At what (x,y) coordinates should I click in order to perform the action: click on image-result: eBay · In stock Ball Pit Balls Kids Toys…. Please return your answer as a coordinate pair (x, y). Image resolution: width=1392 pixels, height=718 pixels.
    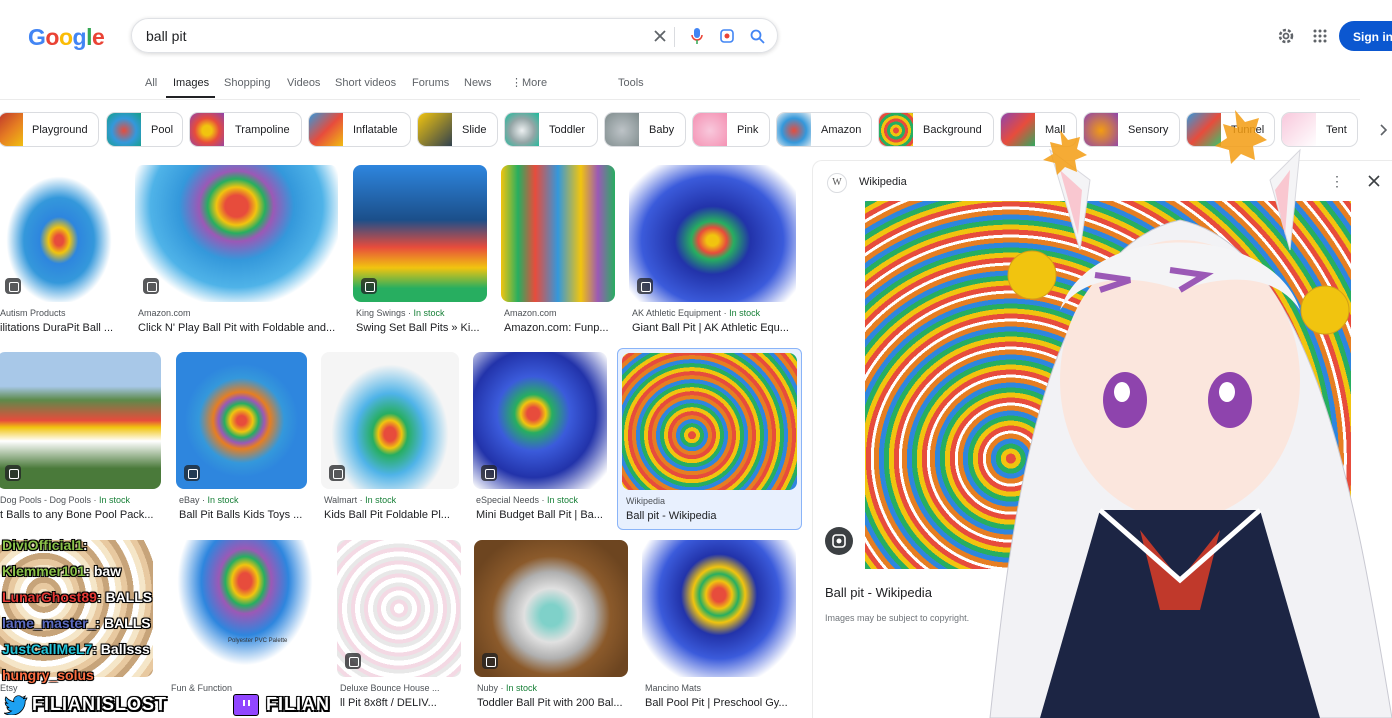
    Looking at the image, I should click on (241, 438).